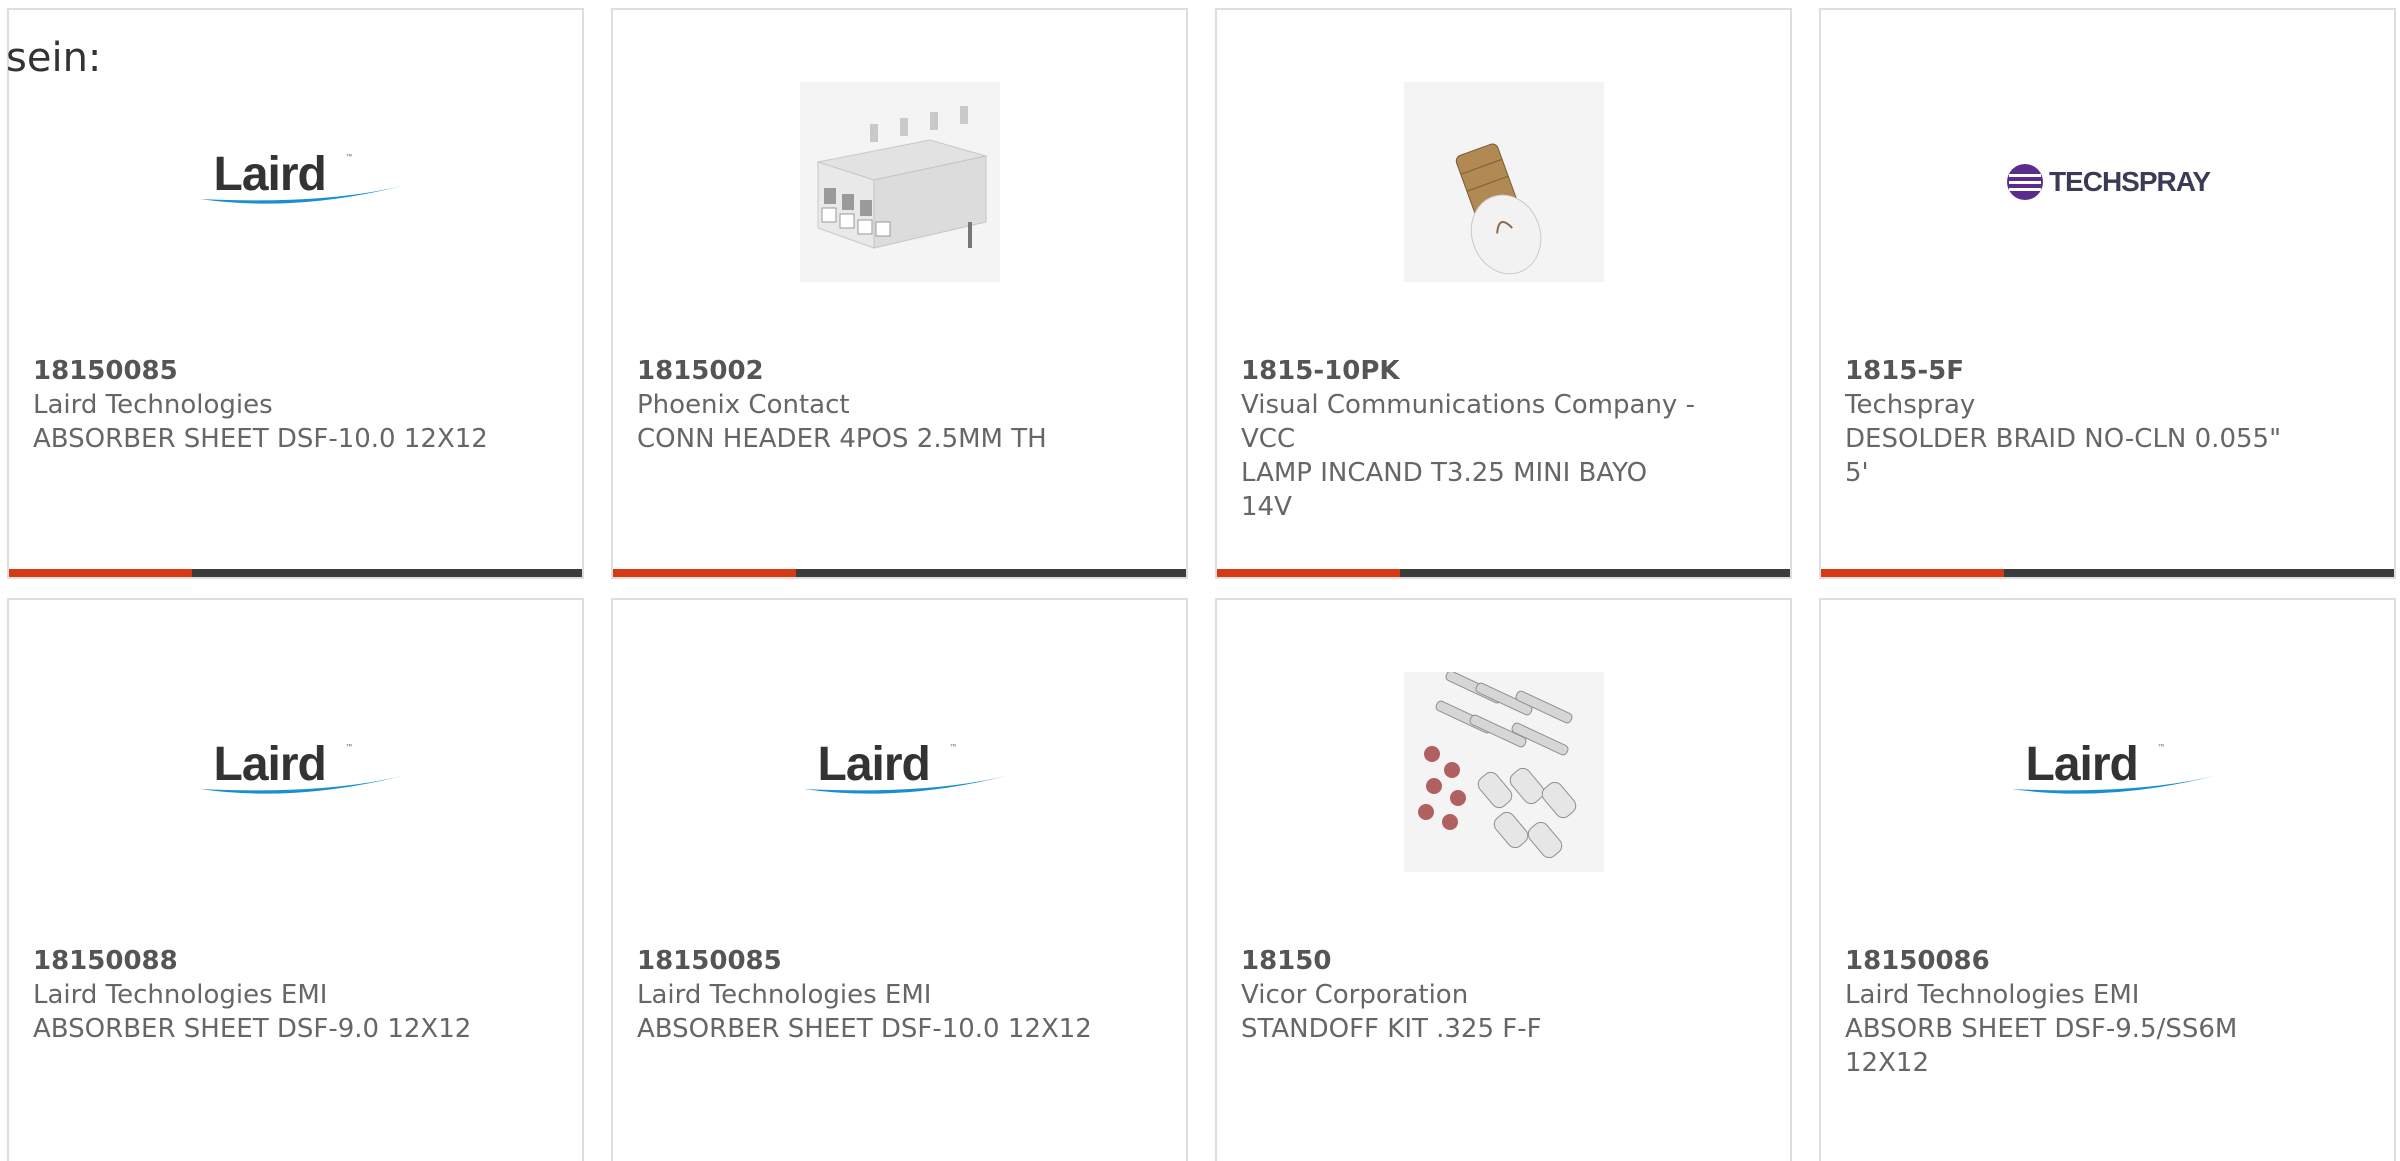  What do you see at coordinates (743, 405) in the screenshot?
I see `manufacturer-name: Phoenix Contact` at bounding box center [743, 405].